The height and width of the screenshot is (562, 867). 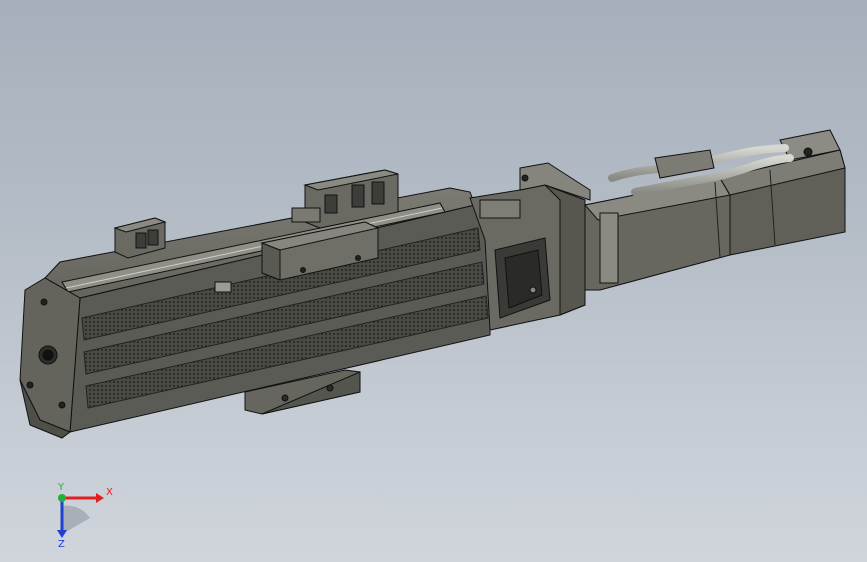 What do you see at coordinates (76, 519) in the screenshot?
I see `triad-plane` at bounding box center [76, 519].